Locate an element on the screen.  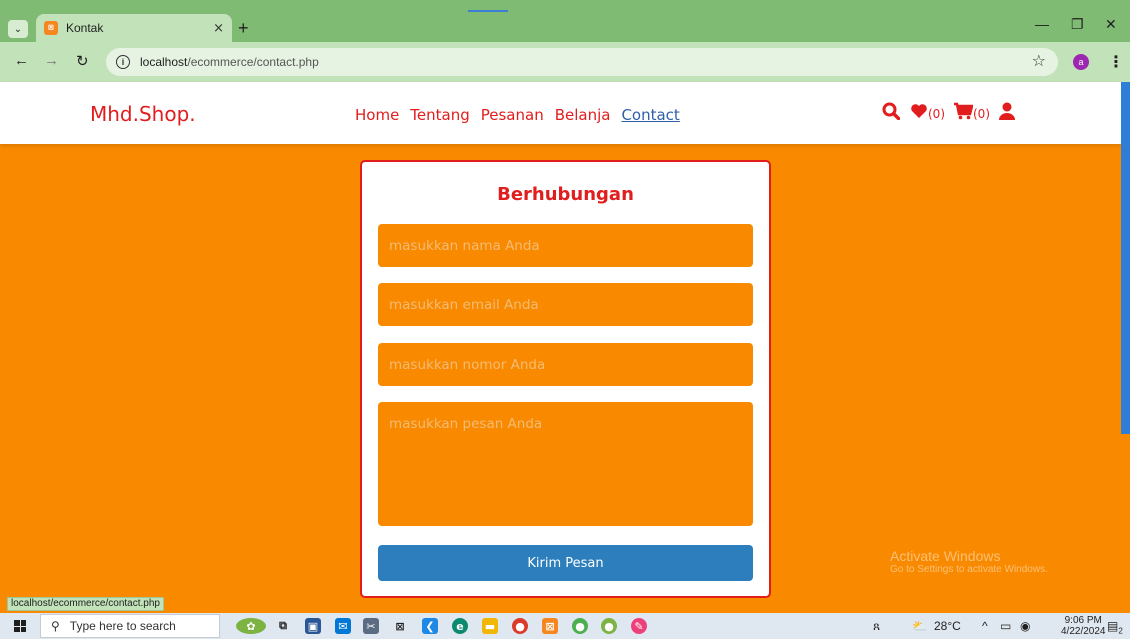
send-message-button: Kirim Pesan is located at coordinates (565, 563).